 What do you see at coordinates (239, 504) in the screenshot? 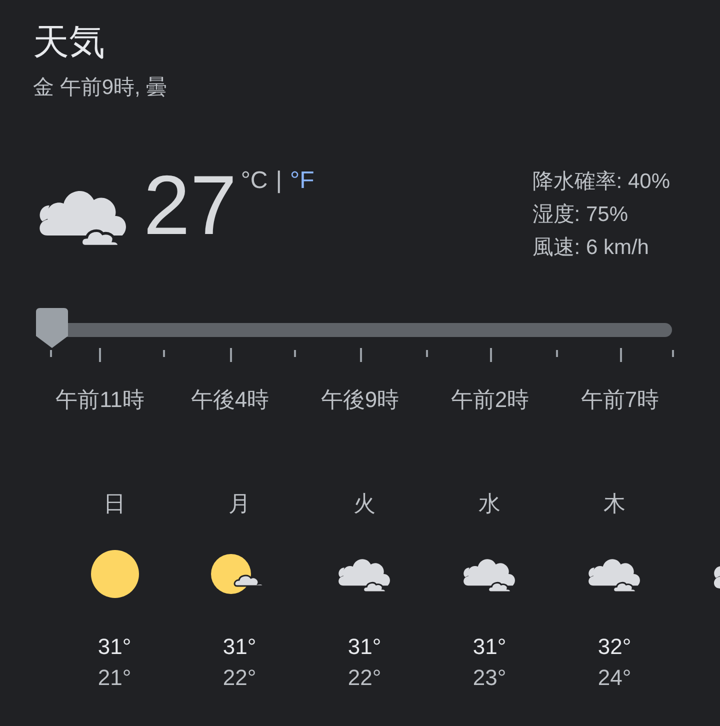
I see `day-label: 月` at bounding box center [239, 504].